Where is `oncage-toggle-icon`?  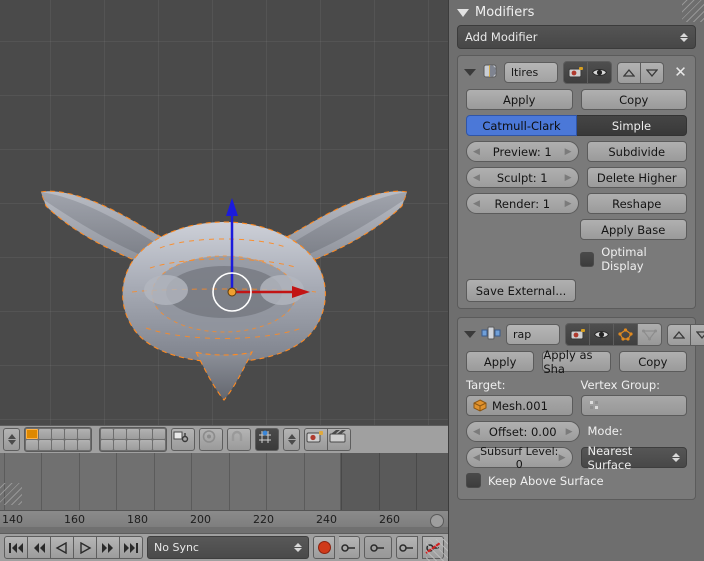 oncage-toggle-icon is located at coordinates (650, 334).